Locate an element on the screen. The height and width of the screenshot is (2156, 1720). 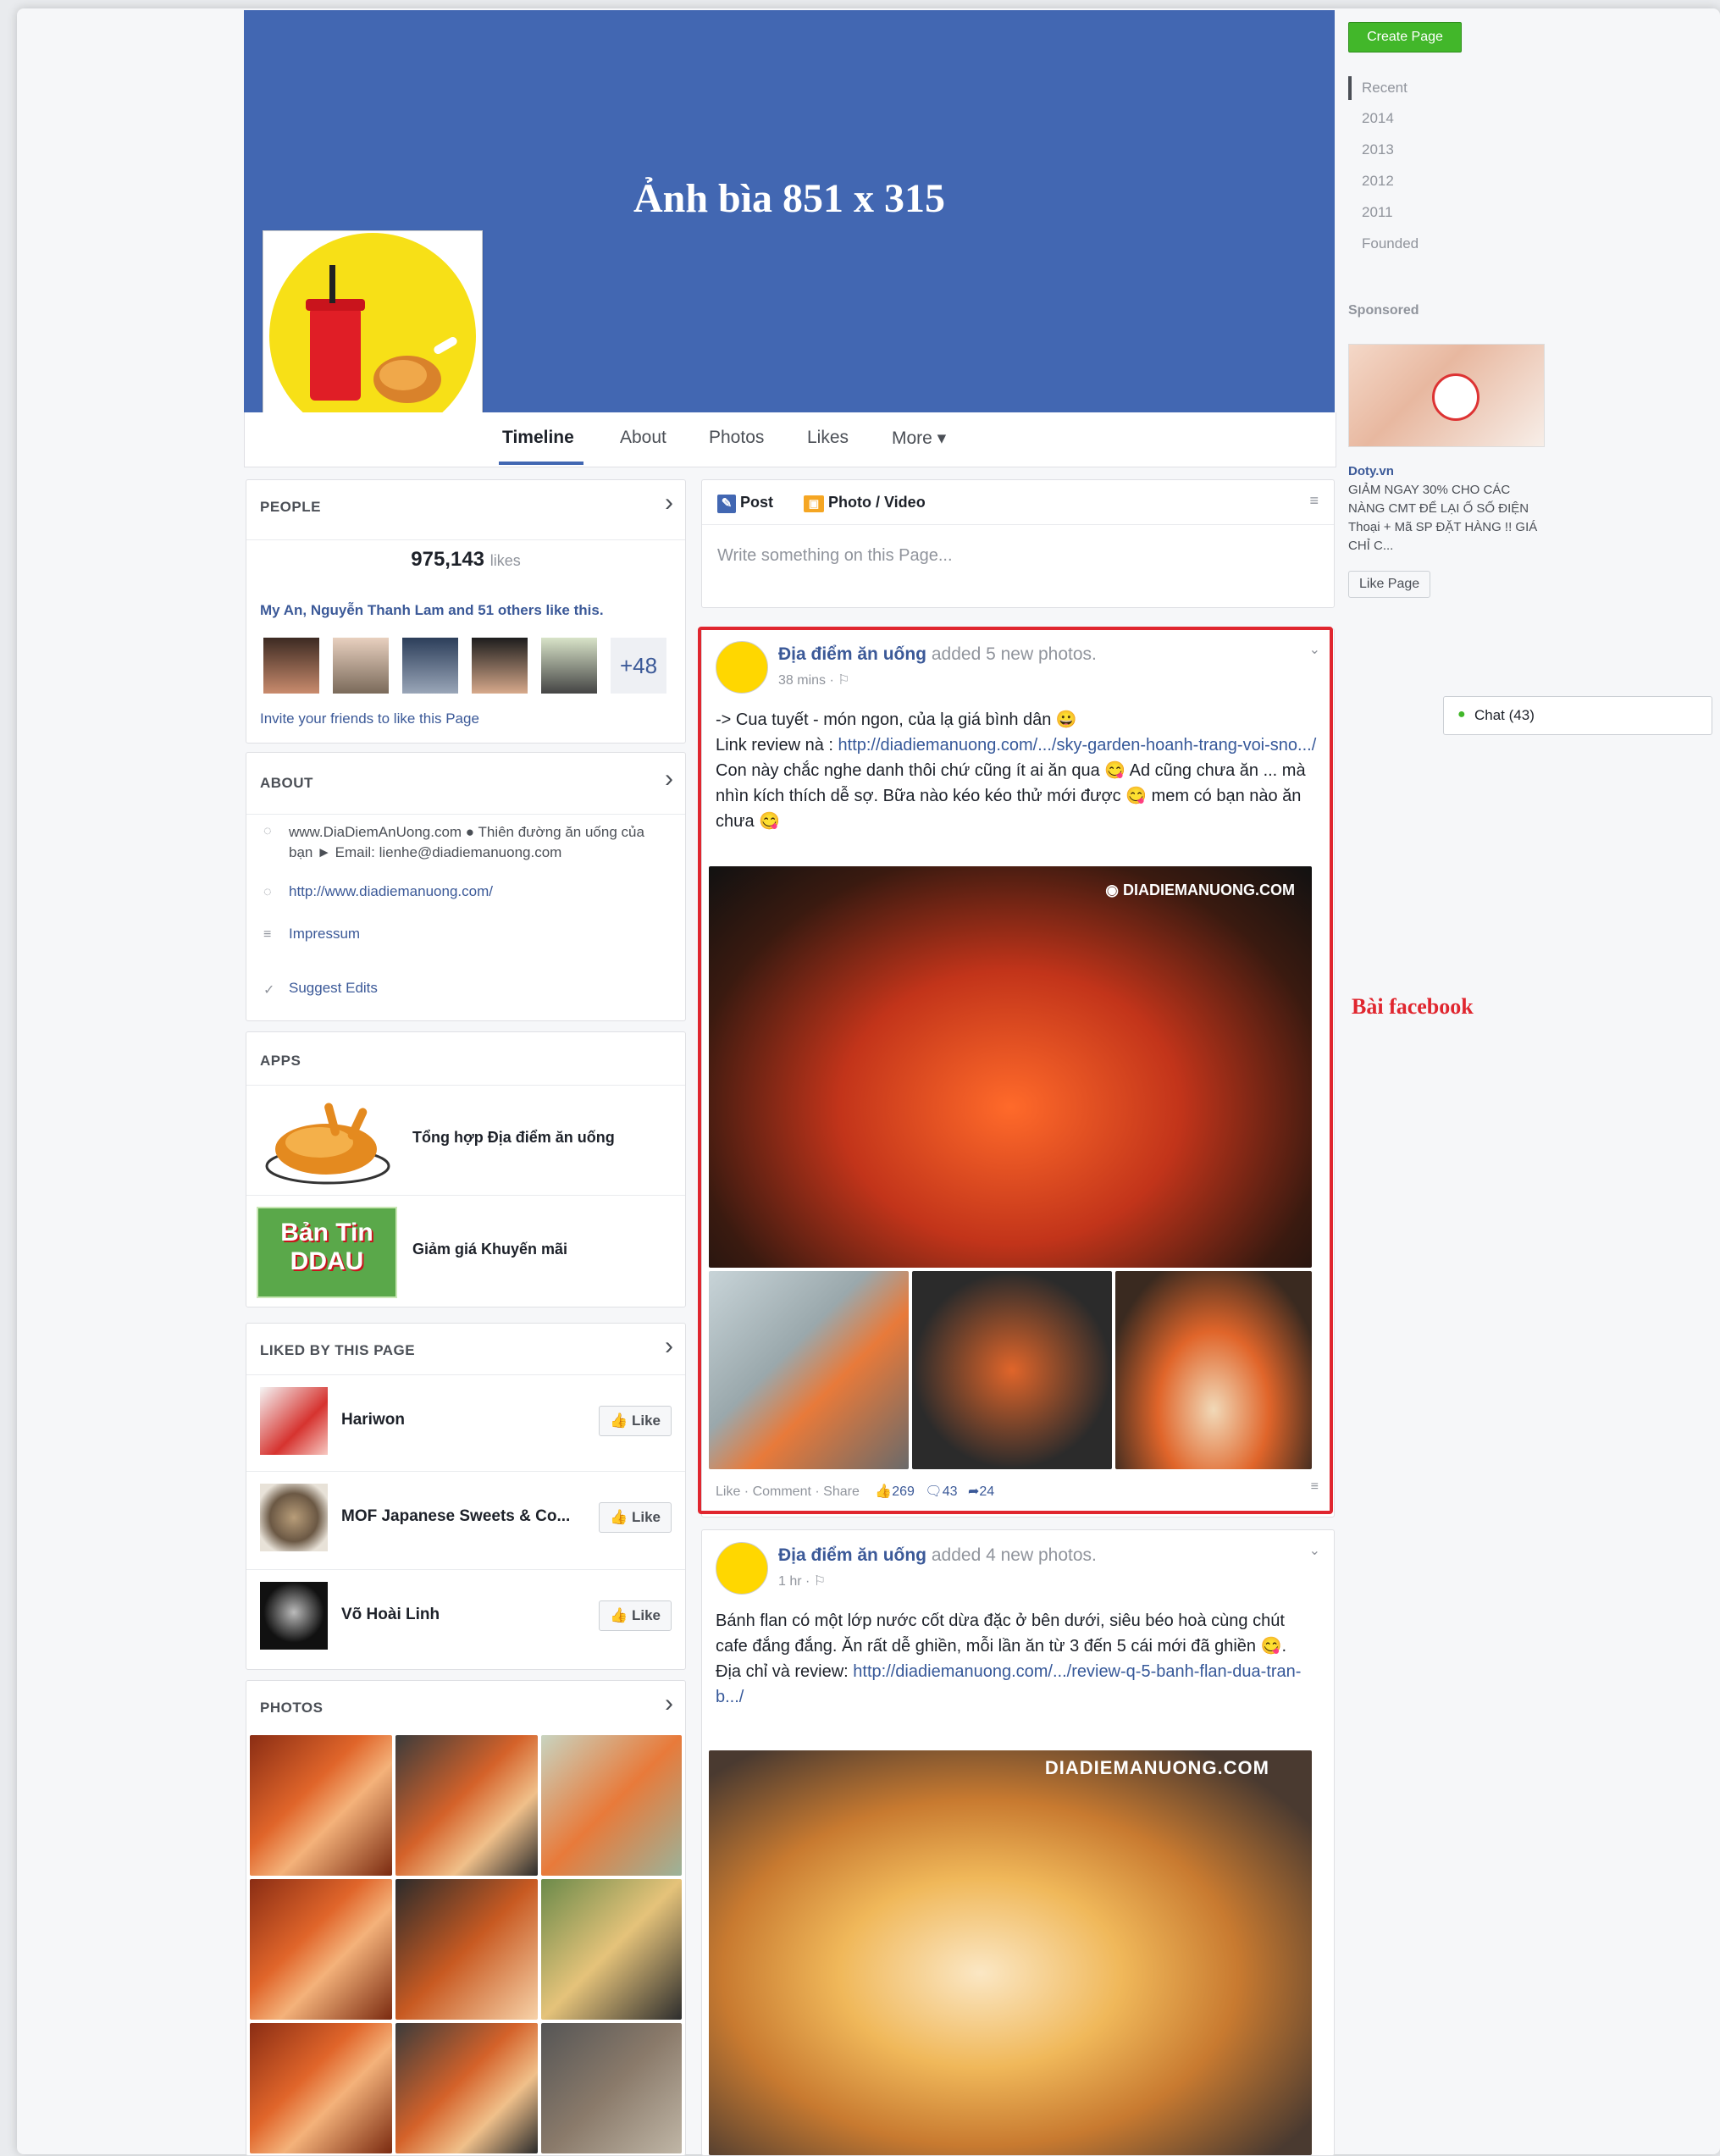
liked-page-row: MOF Japanese Sweets & Co... 👍 Like is located at coordinates (466, 1518).